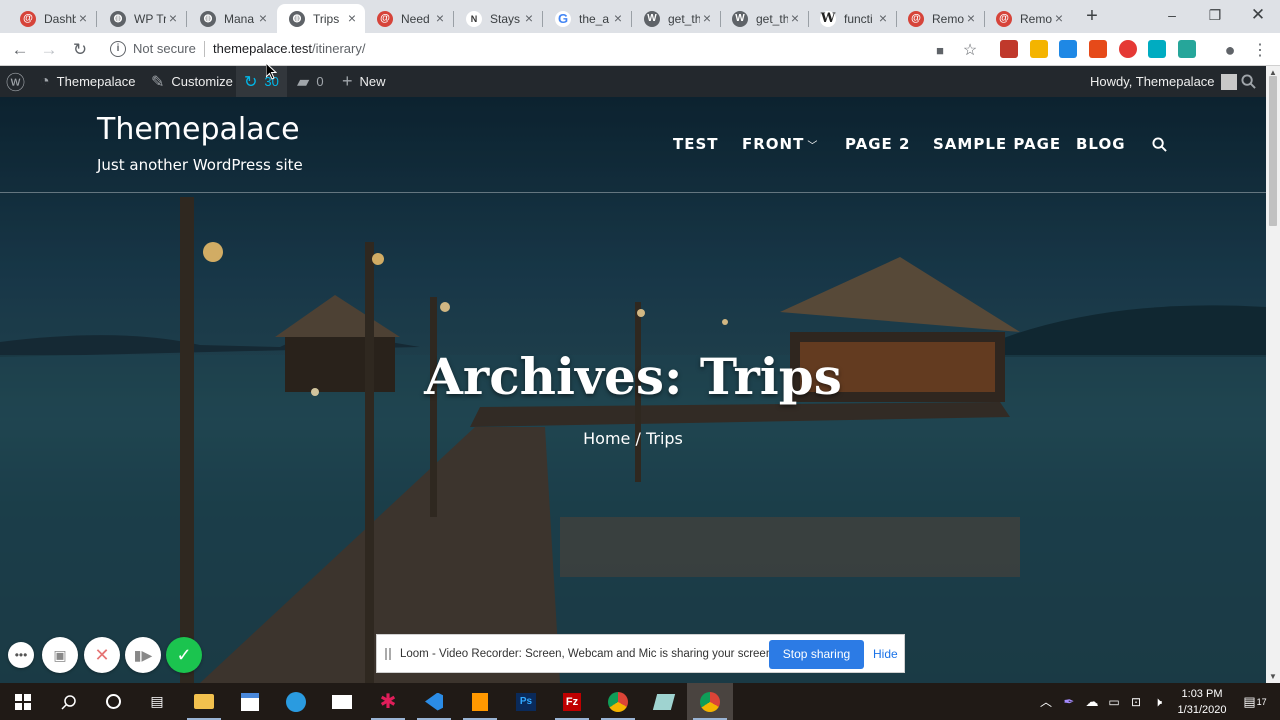 This screenshot has width=1280, height=720. I want to click on new-tab-button: +, so click(1092, 16).